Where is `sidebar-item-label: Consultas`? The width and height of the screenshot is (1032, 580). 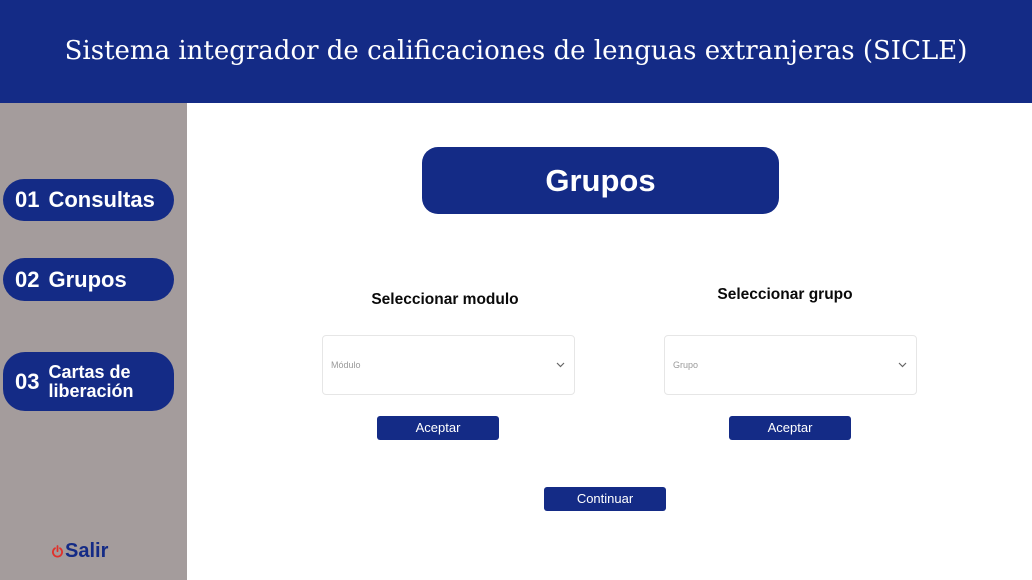
sidebar-item-label: Consultas is located at coordinates (101, 199).